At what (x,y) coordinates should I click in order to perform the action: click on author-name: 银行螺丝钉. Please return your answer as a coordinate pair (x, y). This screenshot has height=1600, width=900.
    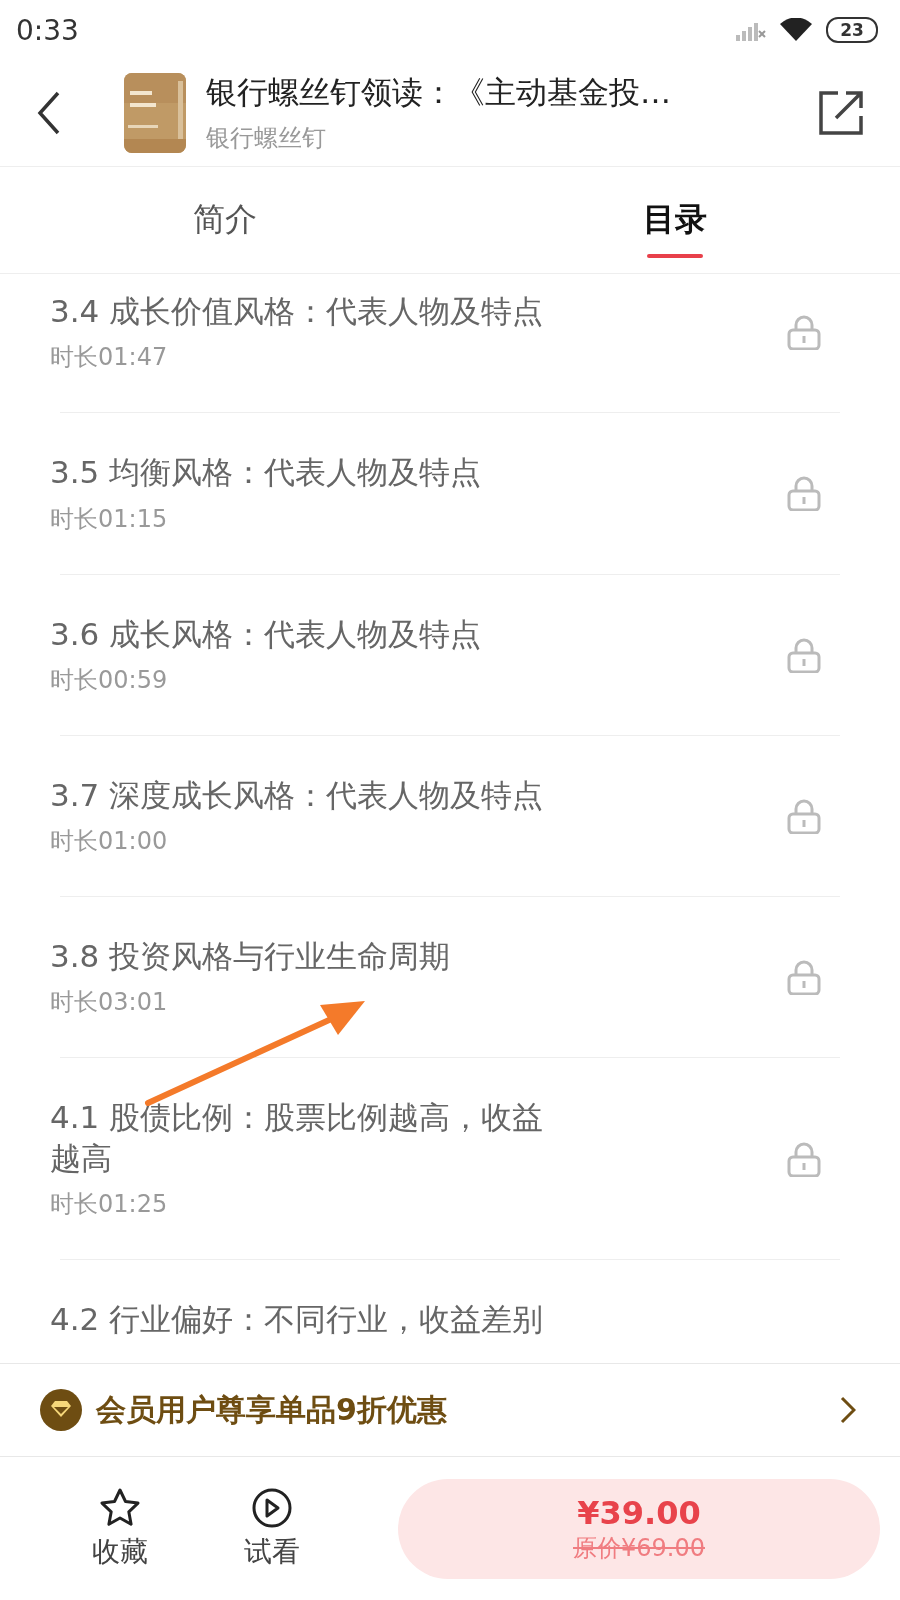
    Looking at the image, I should click on (266, 138).